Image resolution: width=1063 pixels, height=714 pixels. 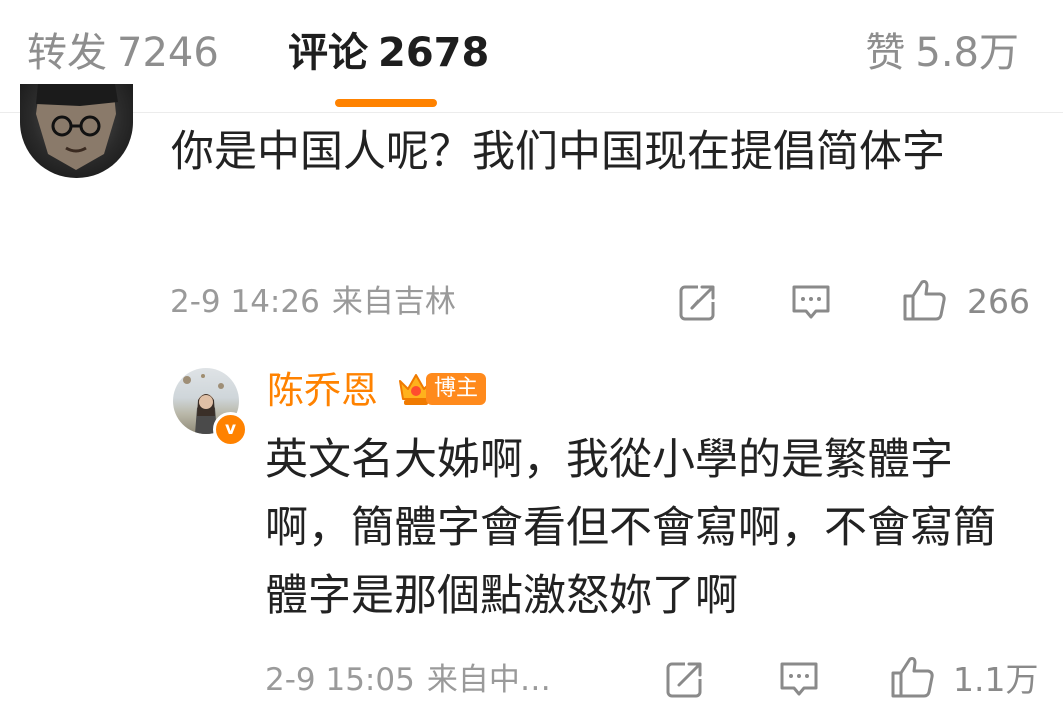 I want to click on tab-repost-label: 转发, so click(x=67, y=53).